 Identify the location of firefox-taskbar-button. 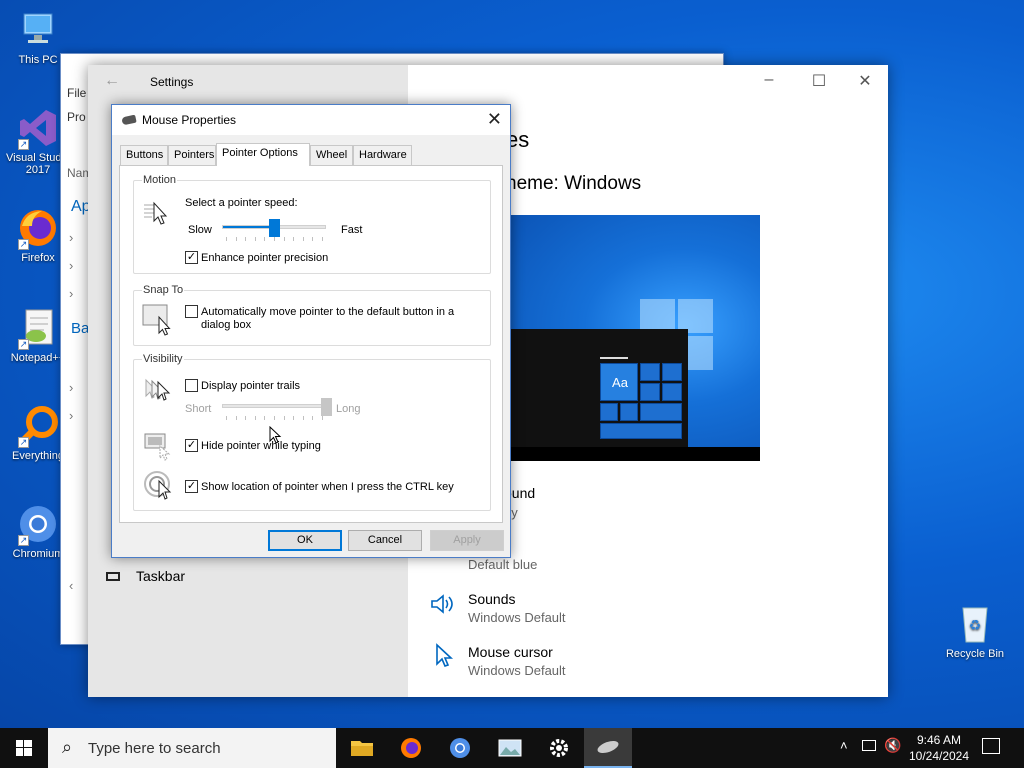
(411, 748).